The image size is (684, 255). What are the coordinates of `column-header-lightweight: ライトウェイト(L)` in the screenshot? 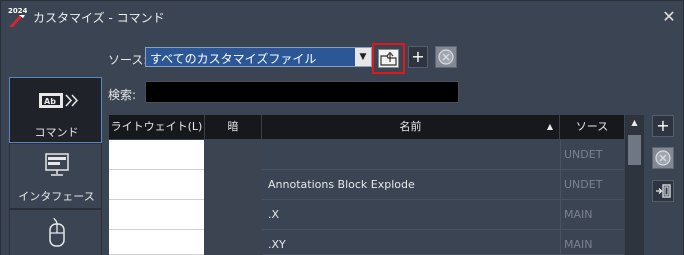 It's located at (157, 127).